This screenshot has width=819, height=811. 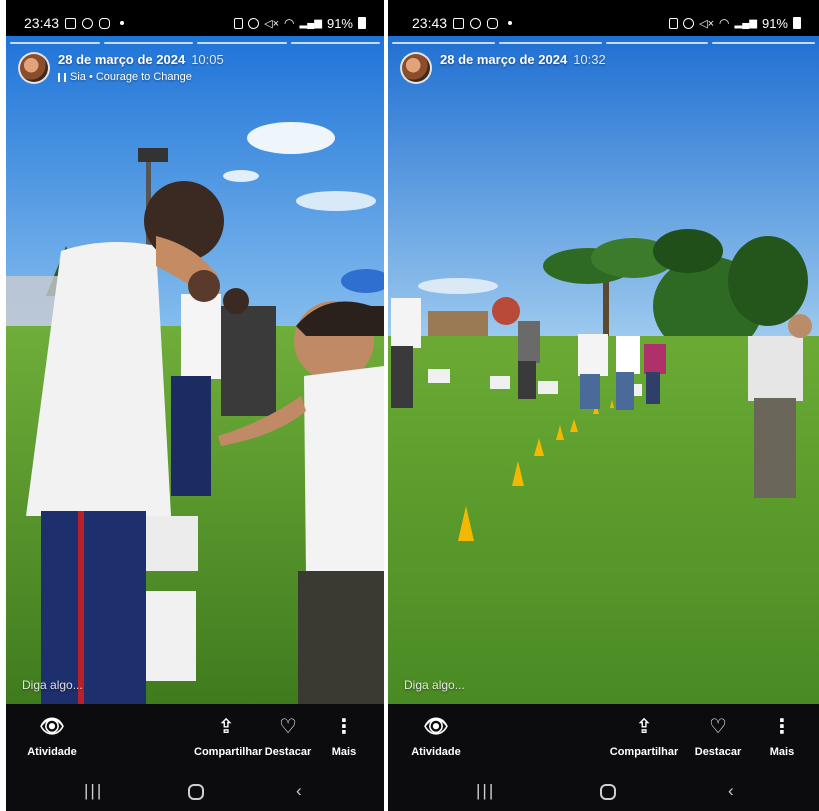 I want to click on music-title: Sia • Courage to Change, so click(x=131, y=77).